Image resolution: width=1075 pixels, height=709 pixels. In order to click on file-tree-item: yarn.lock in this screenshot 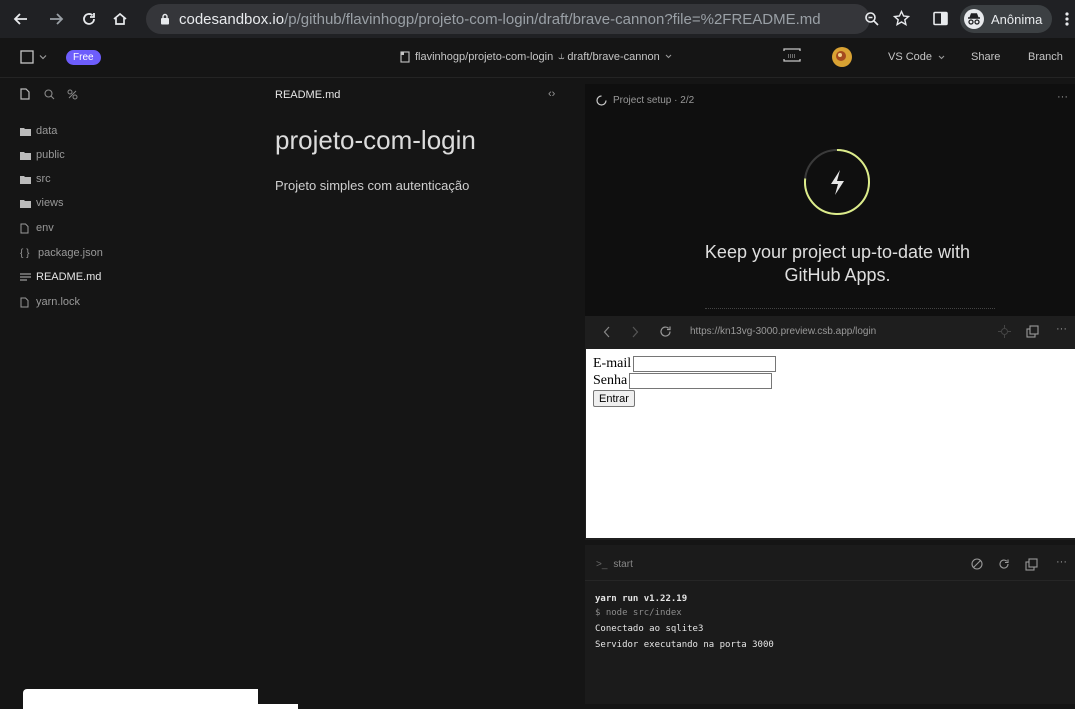, I will do `click(50, 302)`.